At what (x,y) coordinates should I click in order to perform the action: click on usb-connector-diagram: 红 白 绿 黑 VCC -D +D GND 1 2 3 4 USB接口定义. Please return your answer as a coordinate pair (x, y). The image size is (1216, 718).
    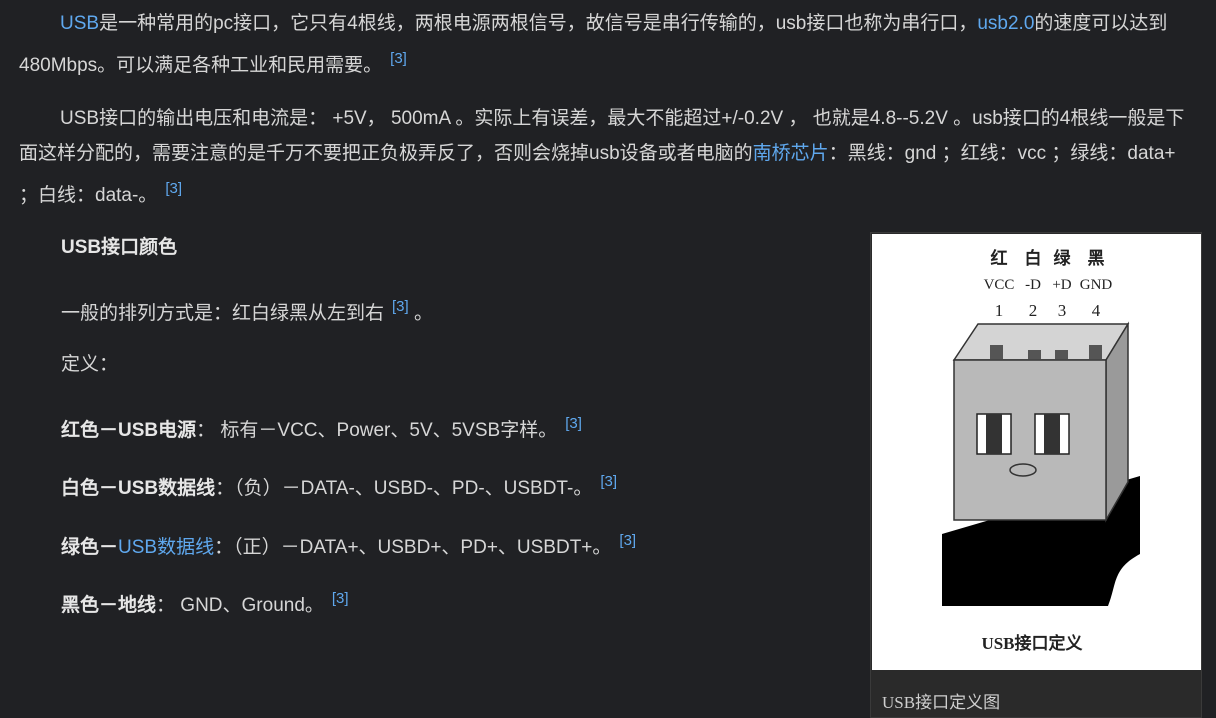
    Looking at the image, I should click on (1041, 450).